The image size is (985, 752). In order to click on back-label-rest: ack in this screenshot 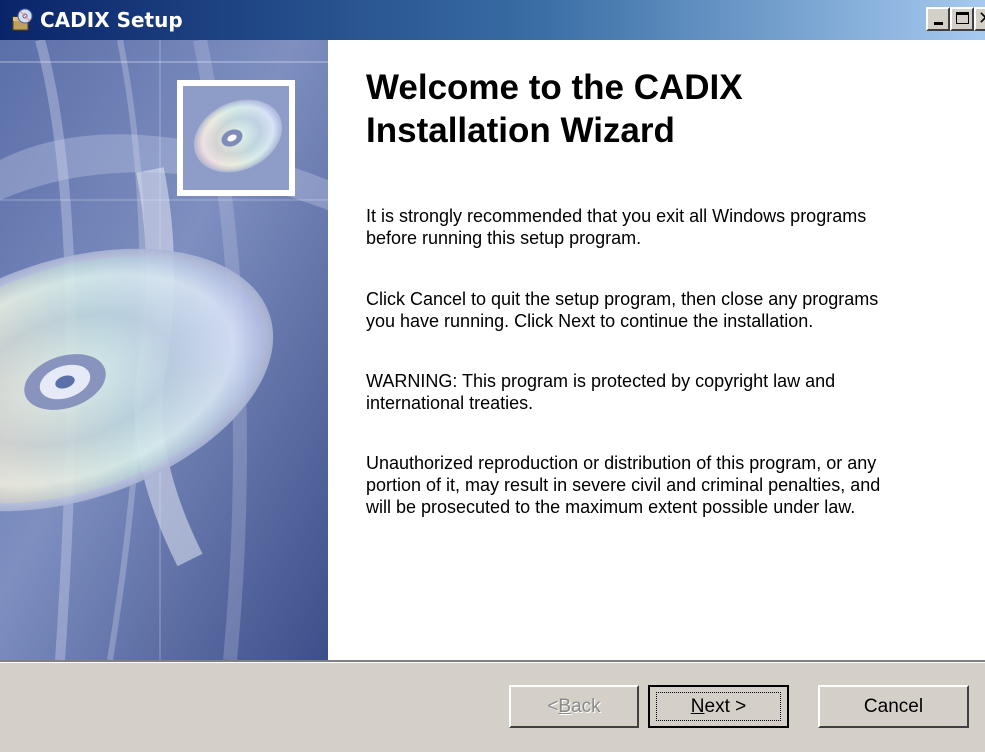, I will do `click(586, 706)`.